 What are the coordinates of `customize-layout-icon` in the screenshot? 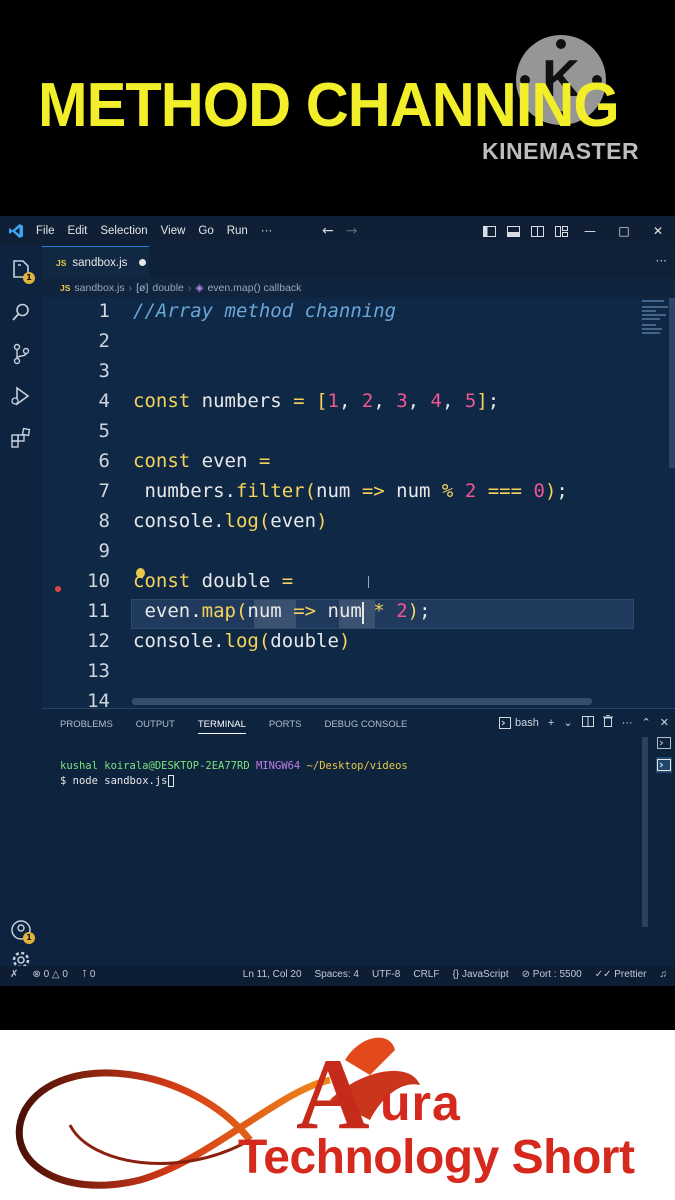 It's located at (561, 231).